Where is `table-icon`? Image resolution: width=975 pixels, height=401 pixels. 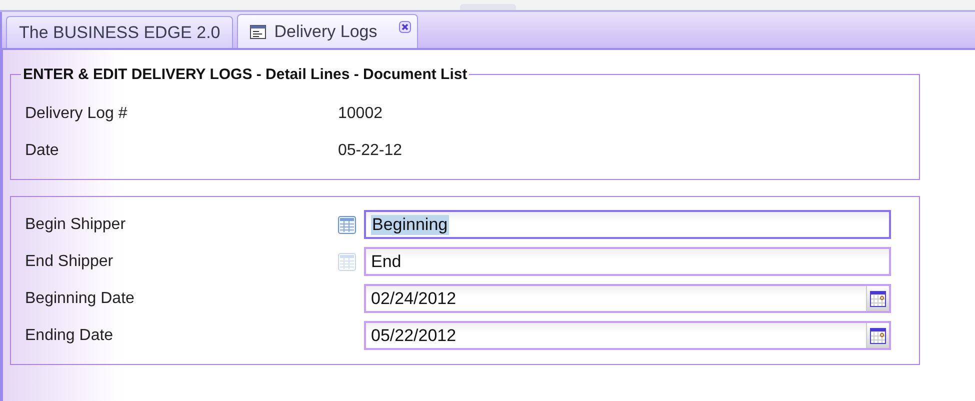 table-icon is located at coordinates (347, 225).